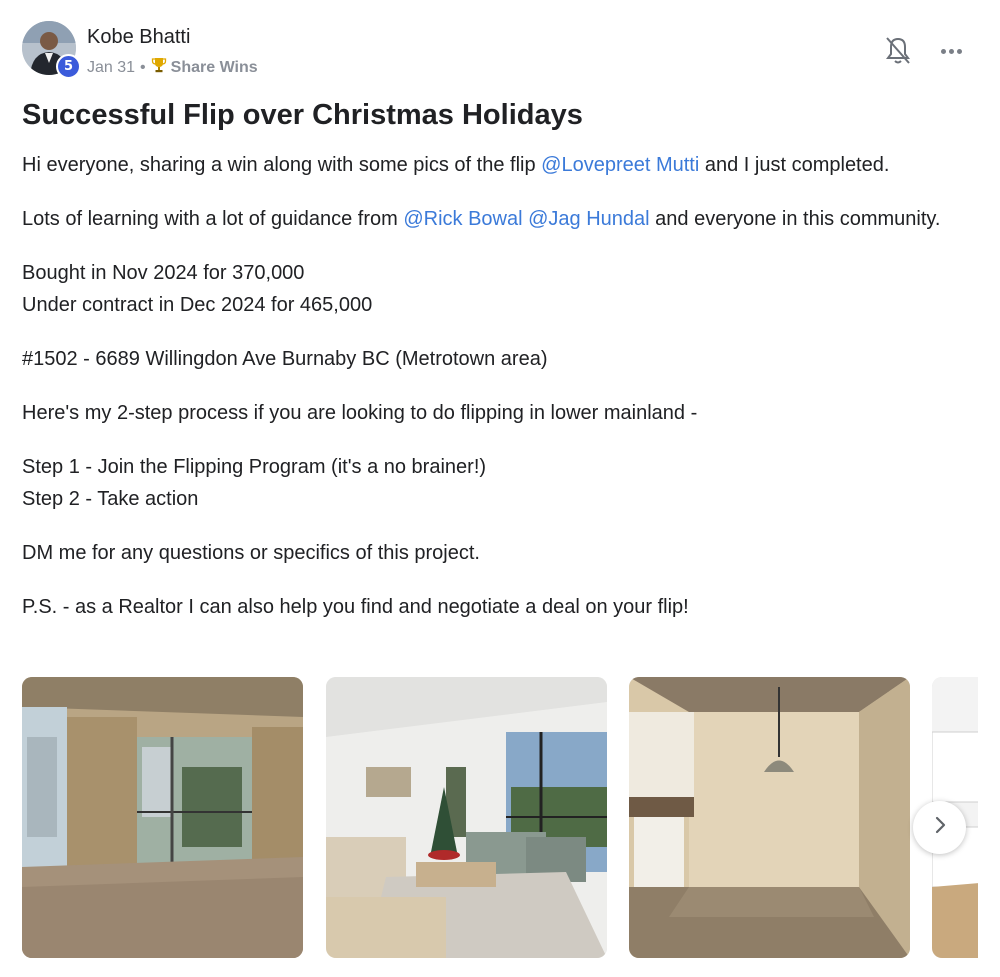 The image size is (1000, 977). I want to click on bell-off-icon, so click(898, 51).